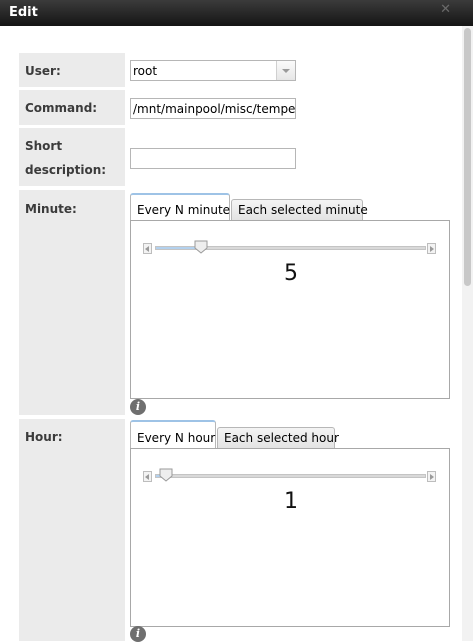 The width and height of the screenshot is (473, 642). Describe the element at coordinates (72, 157) in the screenshot. I see `short-description-label-cell: Short description:` at that location.